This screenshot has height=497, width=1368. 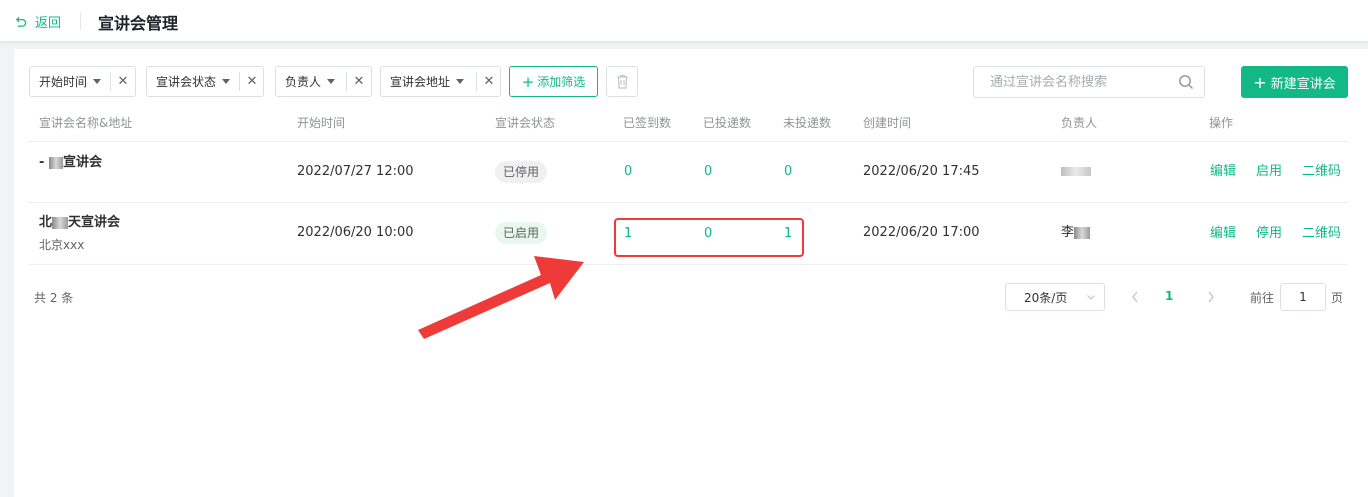 What do you see at coordinates (54, 298) in the screenshot?
I see `total-count: 共 2 条` at bounding box center [54, 298].